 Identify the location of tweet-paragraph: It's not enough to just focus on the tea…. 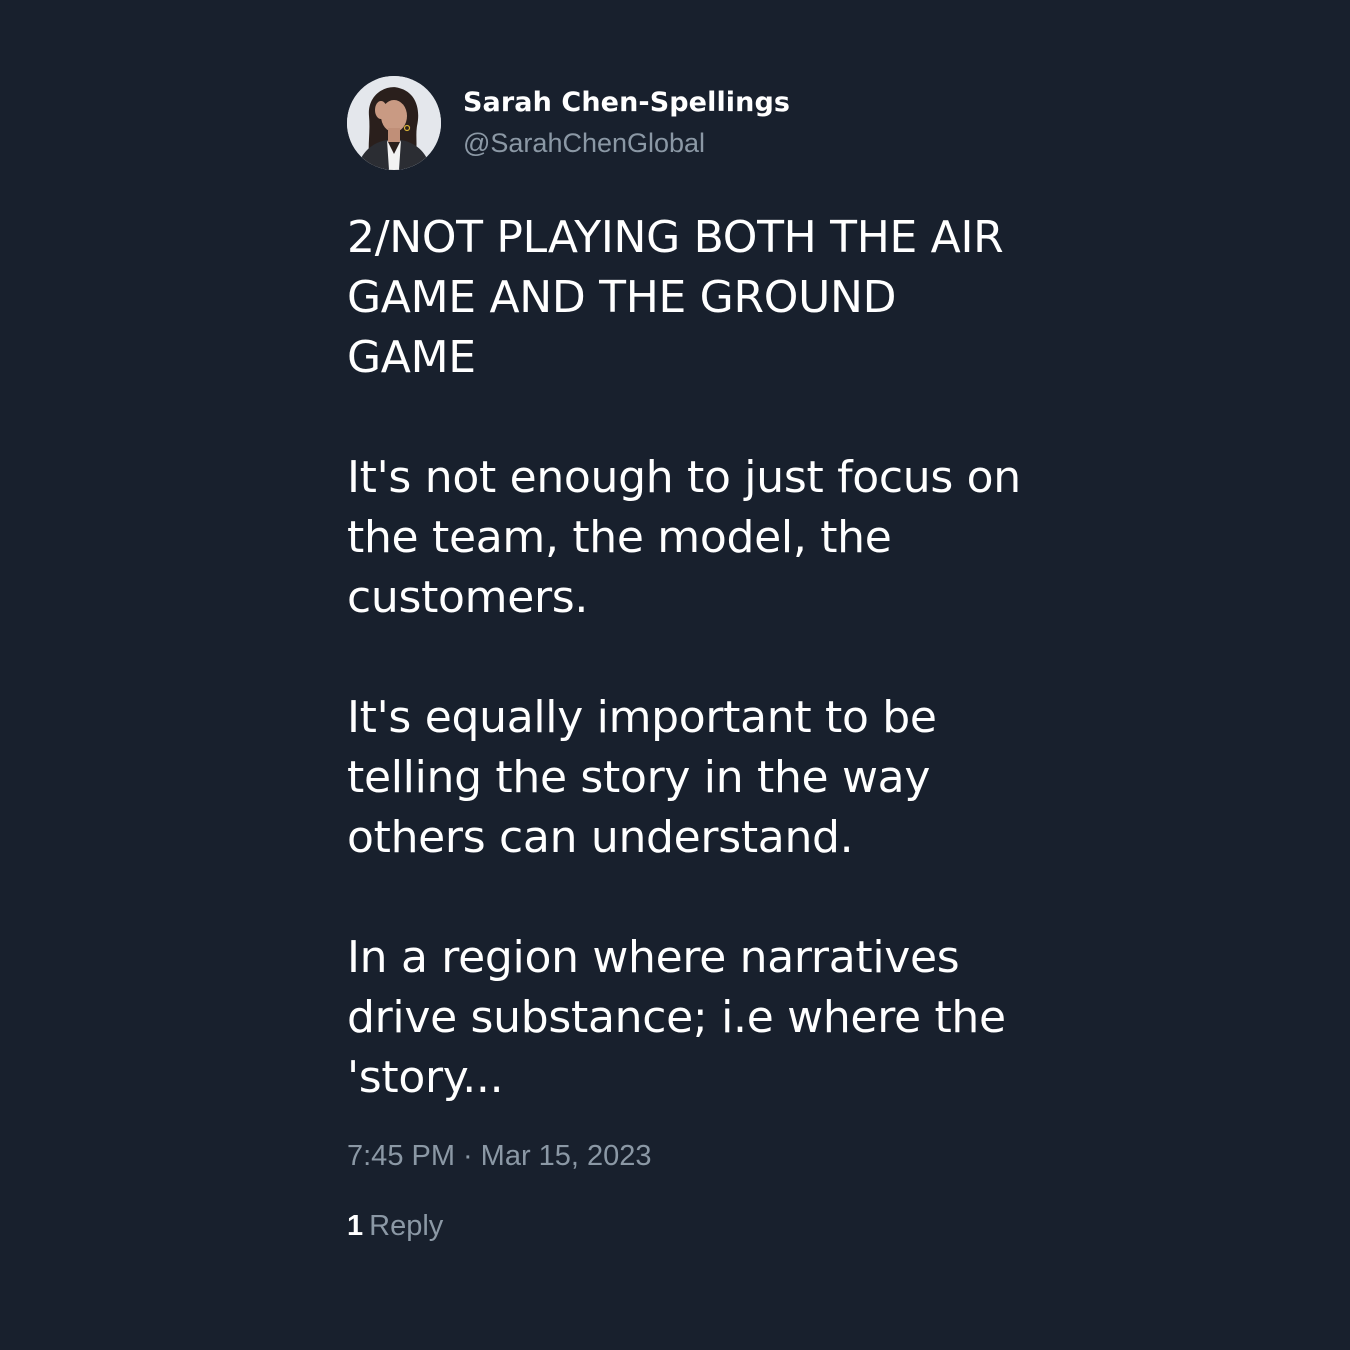
(684, 537).